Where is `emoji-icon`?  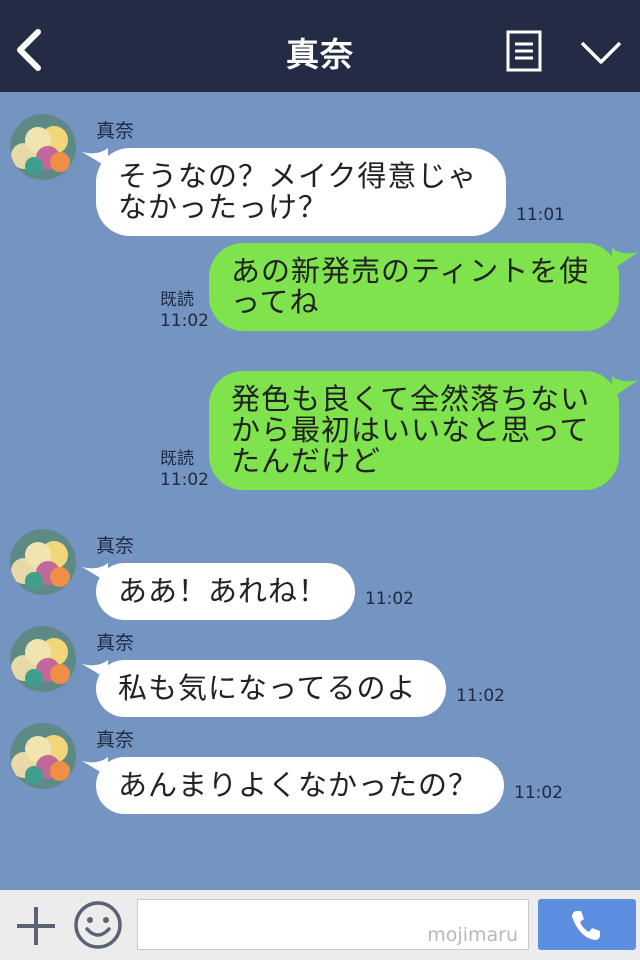
emoji-icon is located at coordinates (98, 925).